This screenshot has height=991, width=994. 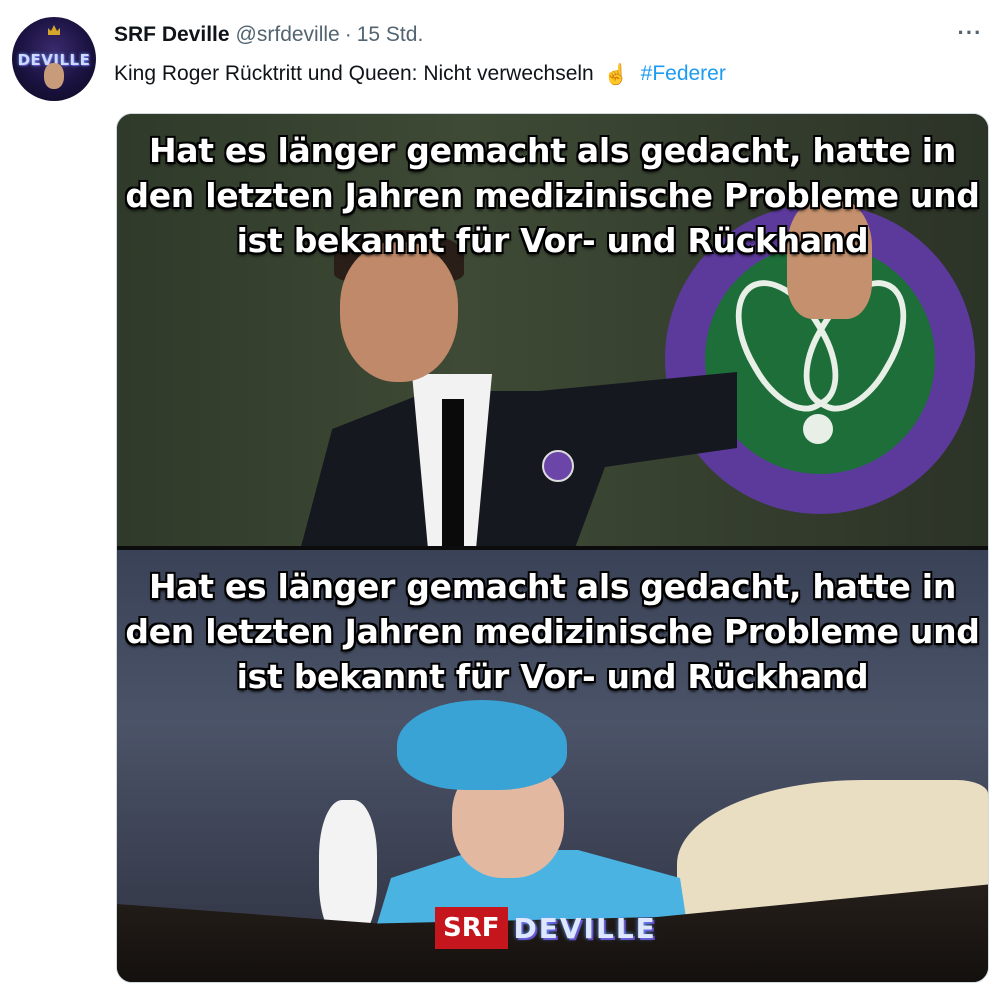 I want to click on timestamp: 15 Std., so click(x=390, y=35).